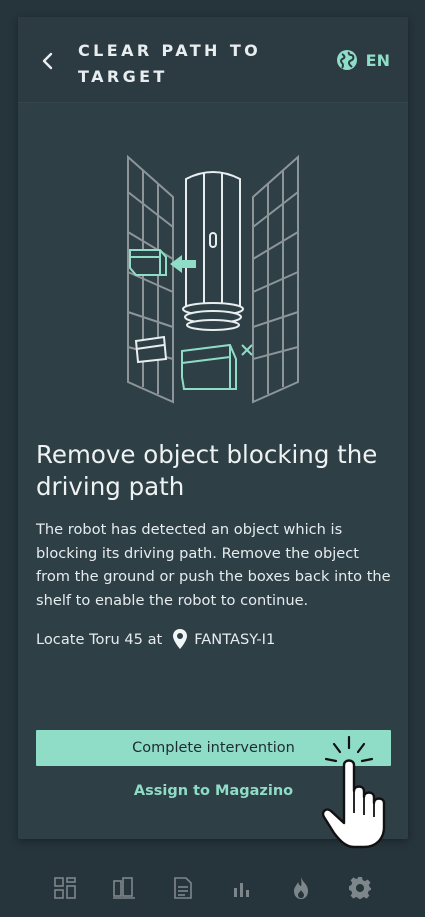 Image resolution: width=425 pixels, height=917 pixels. Describe the element at coordinates (363, 60) in the screenshot. I see `language-selector: EN` at that location.